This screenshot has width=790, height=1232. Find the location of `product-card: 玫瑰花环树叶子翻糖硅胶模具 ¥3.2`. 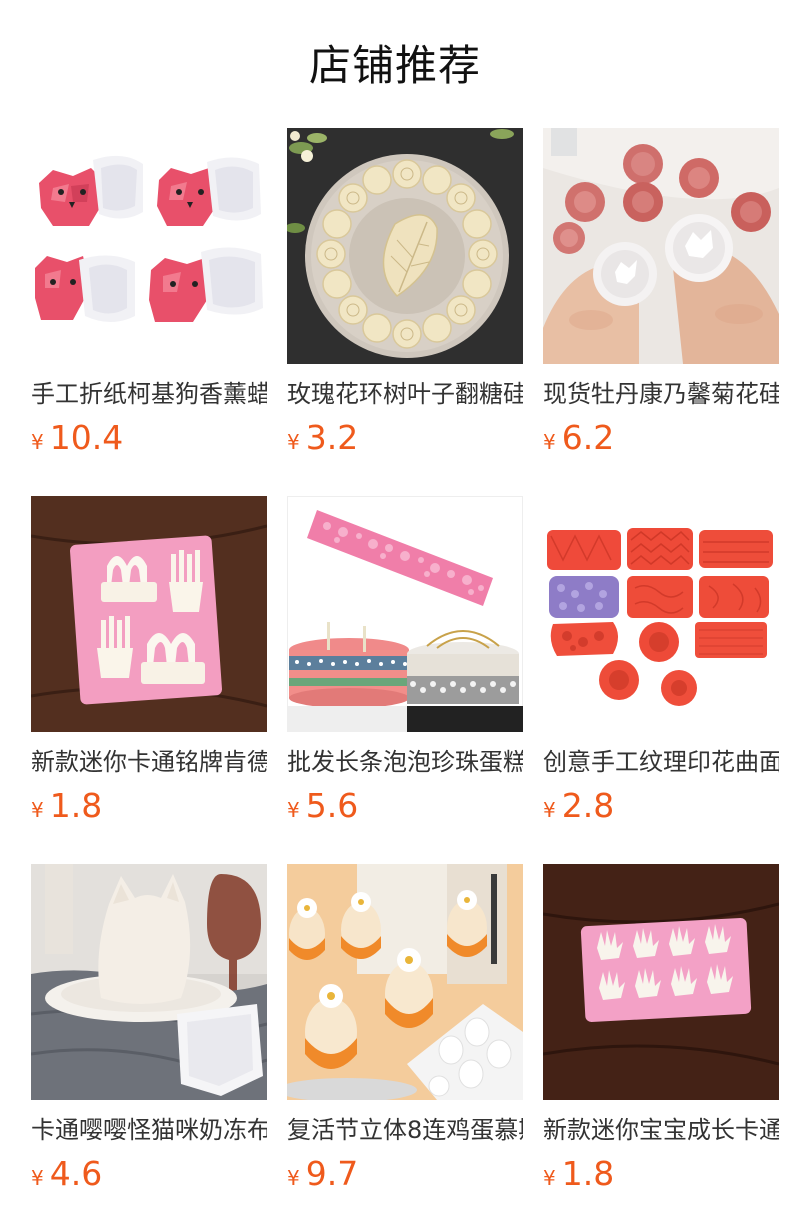

product-card: 玫瑰花环树叶子翻糖硅胶模具 ¥3.2 is located at coordinates (405, 301).